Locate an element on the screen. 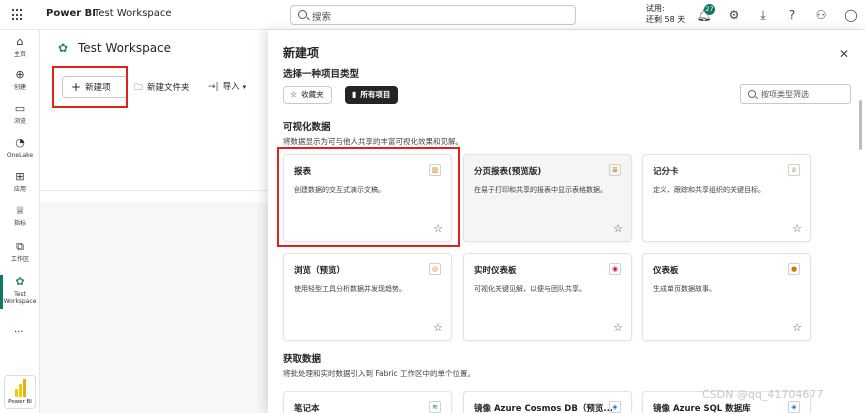 The width and height of the screenshot is (865, 413). scrollbar-thumb is located at coordinates (860, 125).